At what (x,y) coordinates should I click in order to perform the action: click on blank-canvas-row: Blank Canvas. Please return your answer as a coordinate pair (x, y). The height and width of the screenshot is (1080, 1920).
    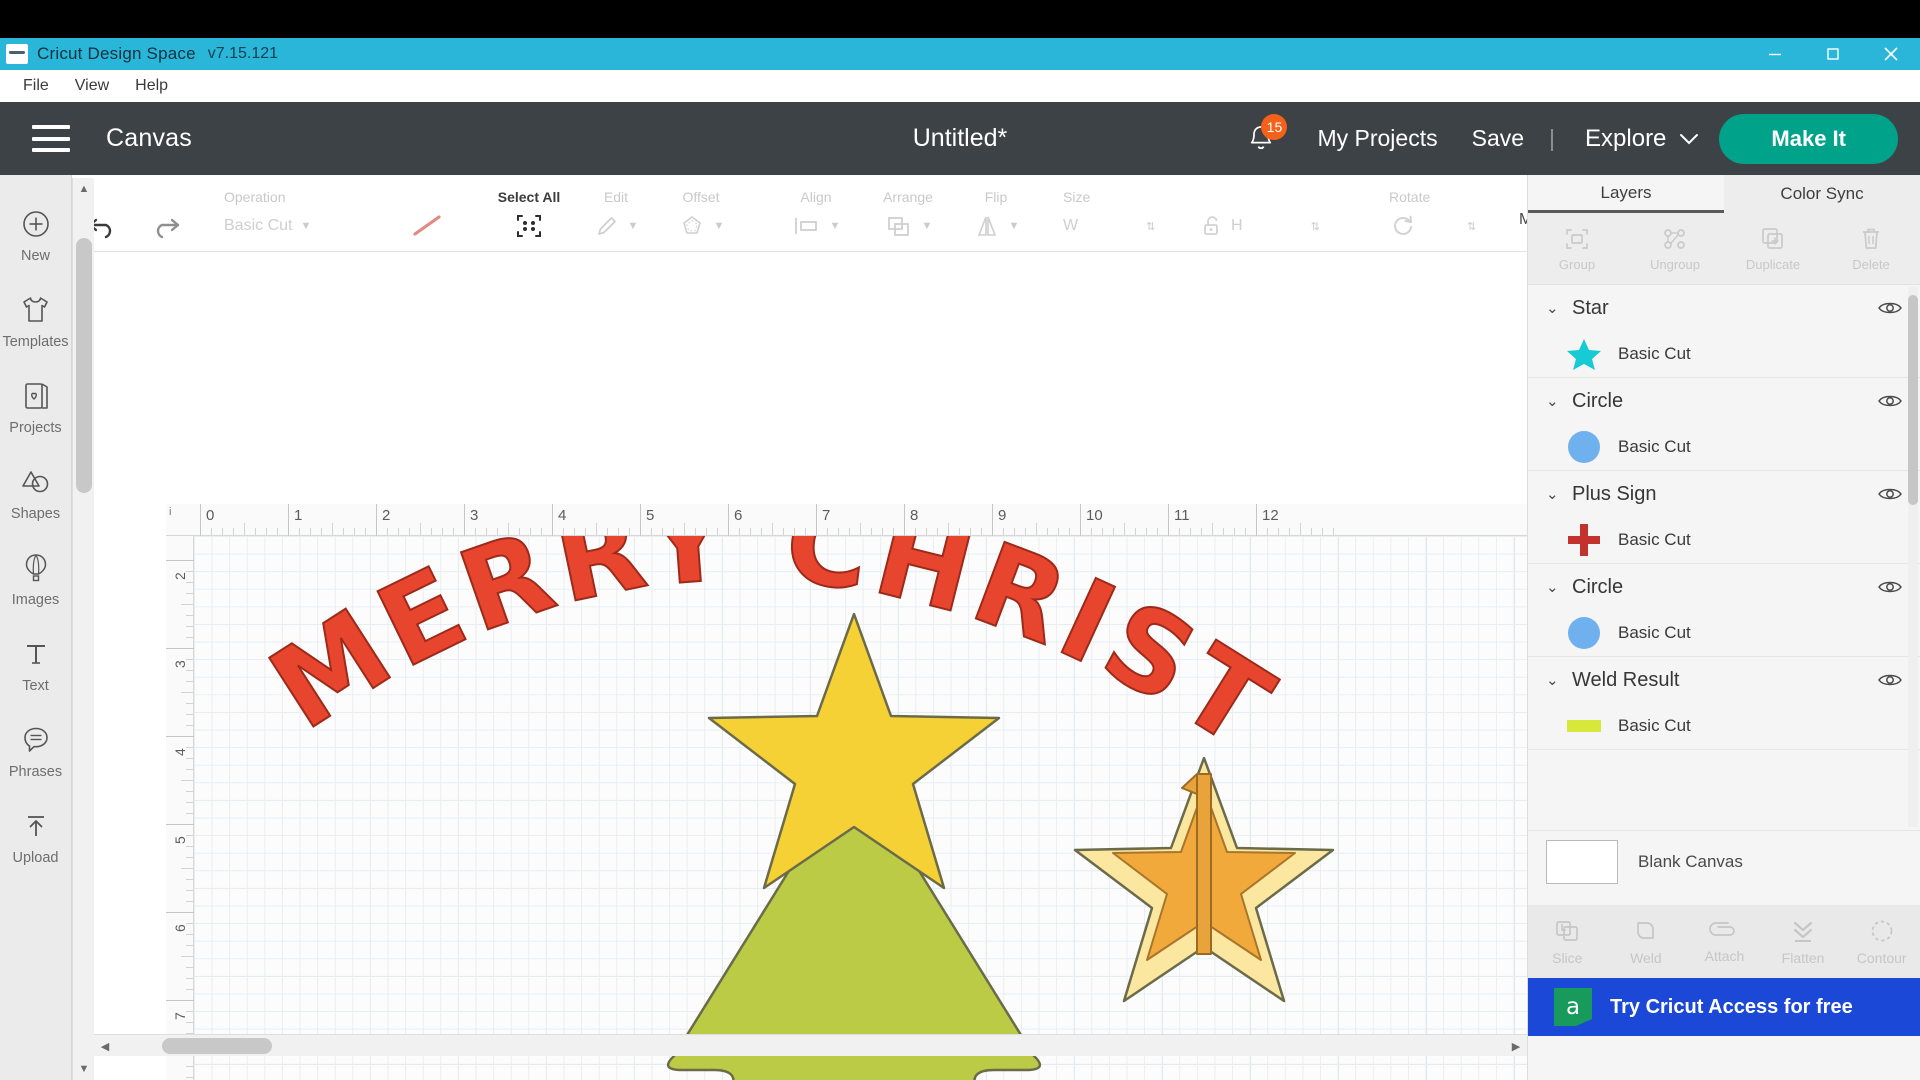
    Looking at the image, I should click on (1724, 861).